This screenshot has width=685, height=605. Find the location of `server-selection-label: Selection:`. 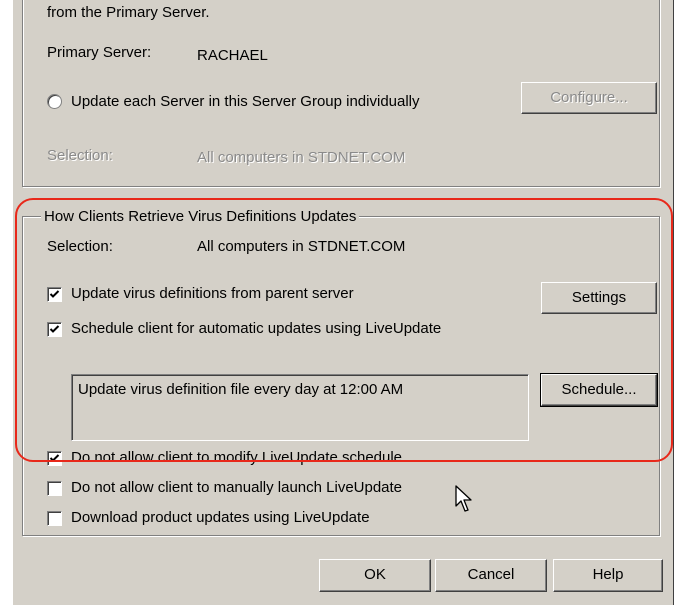

server-selection-label: Selection: is located at coordinates (80, 155).